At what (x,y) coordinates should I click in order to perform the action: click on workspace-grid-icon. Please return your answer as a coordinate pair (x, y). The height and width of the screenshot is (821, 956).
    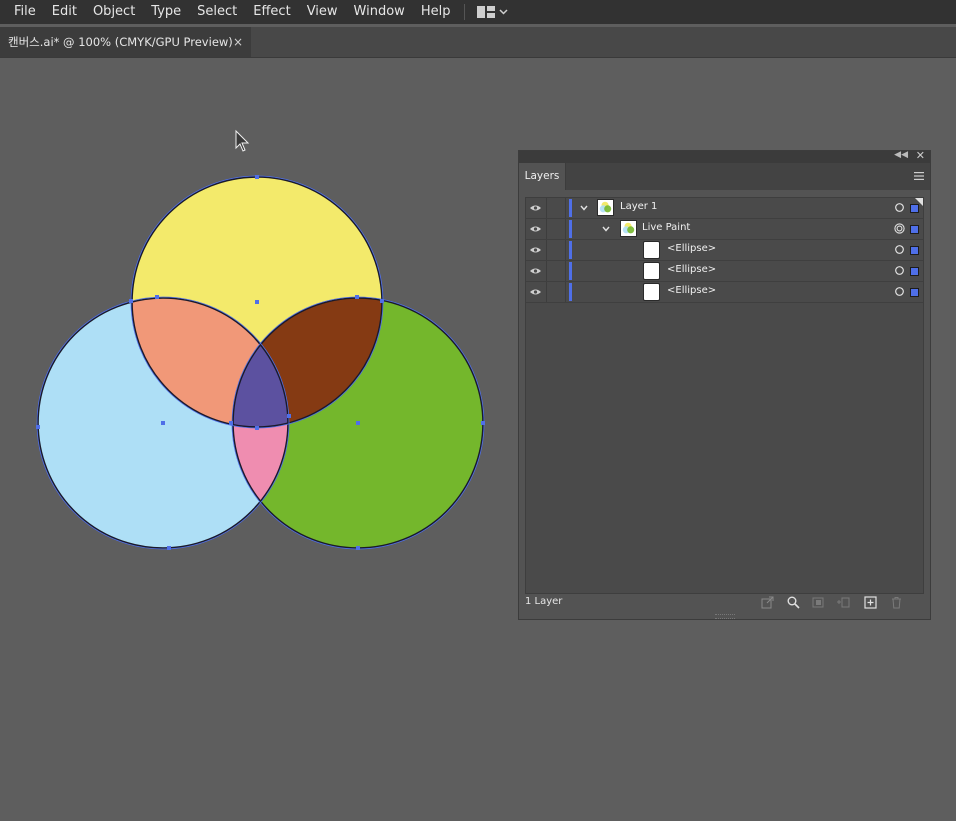
    Looking at the image, I should click on (486, 12).